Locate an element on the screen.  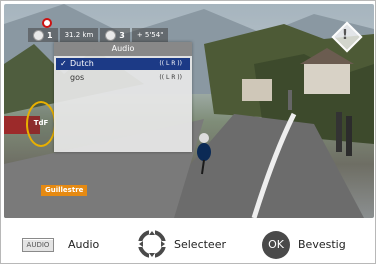
stage-icon is located at coordinates (38, 35).